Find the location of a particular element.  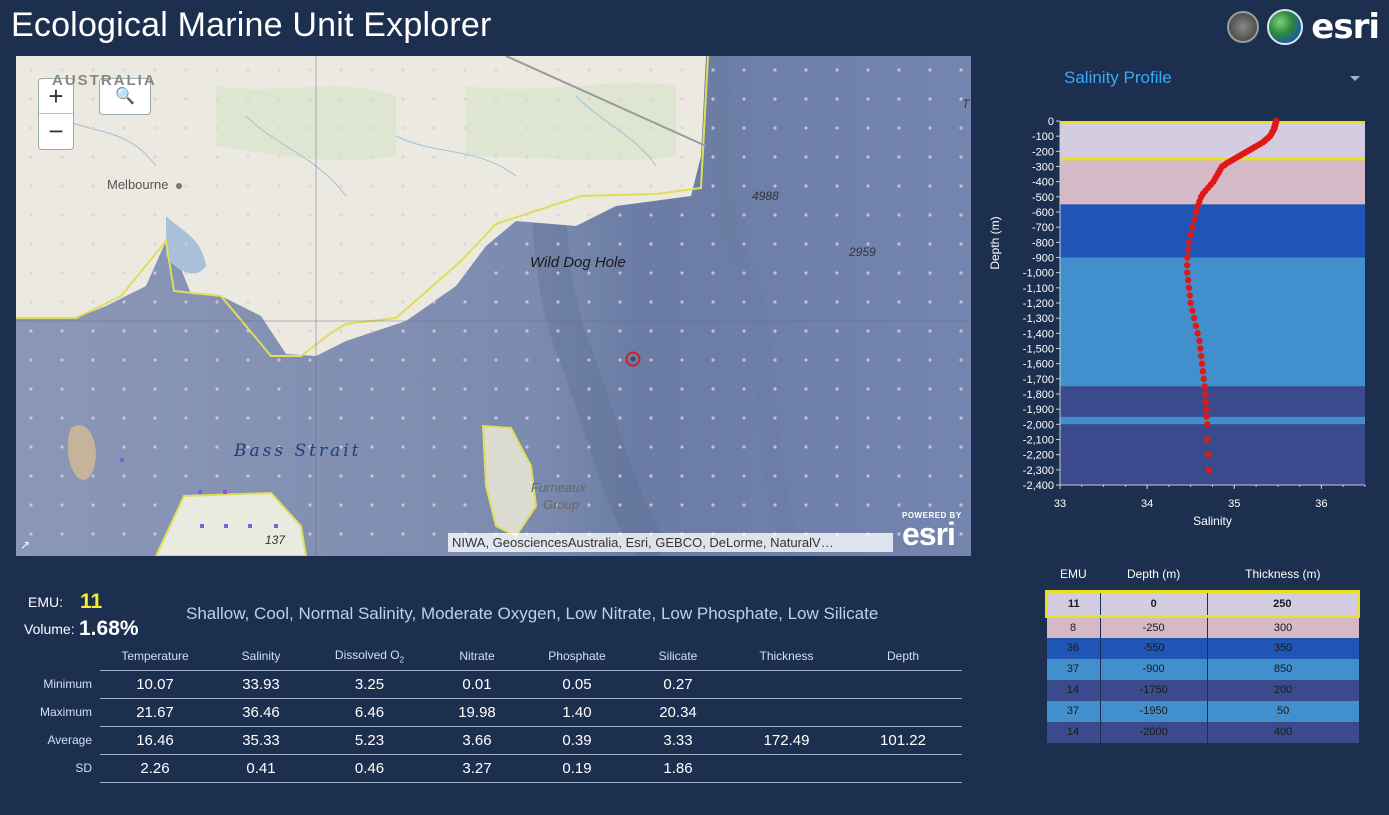

stats-cell: 101.22 is located at coordinates (903, 740).